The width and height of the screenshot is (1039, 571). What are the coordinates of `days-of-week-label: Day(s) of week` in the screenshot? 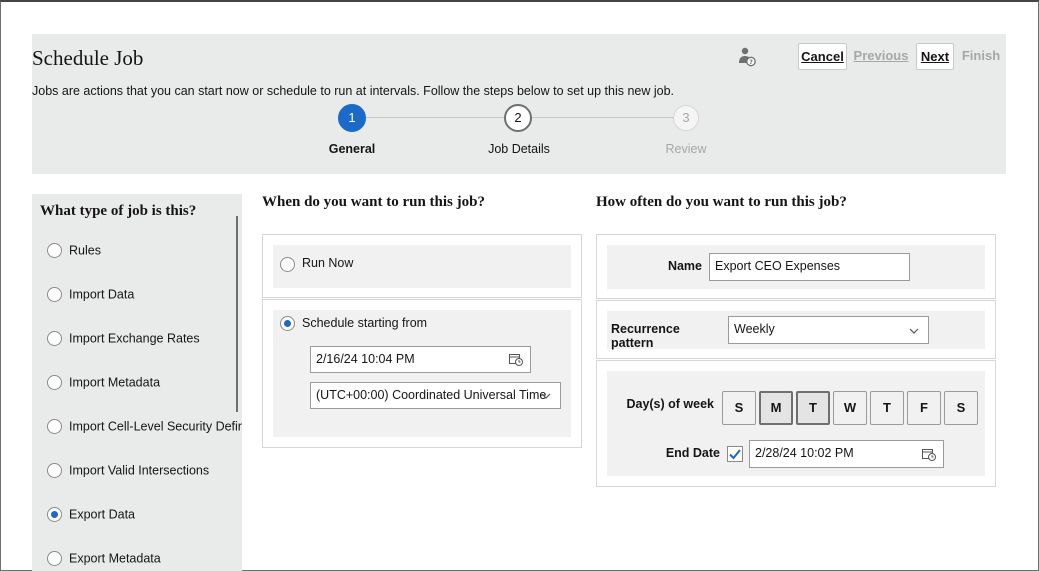 It's located at (670, 404).